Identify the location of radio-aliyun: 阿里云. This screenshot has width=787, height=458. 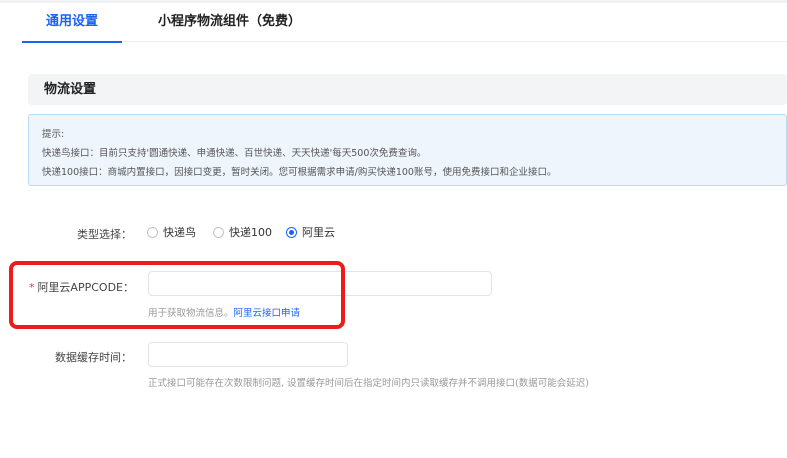
(310, 232).